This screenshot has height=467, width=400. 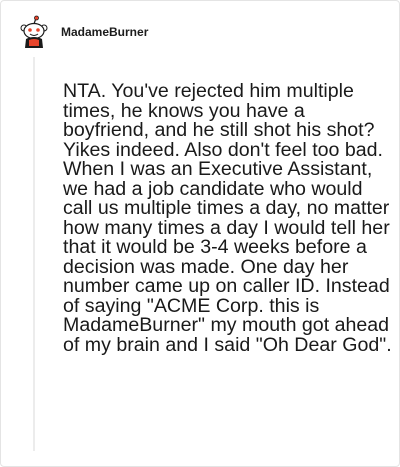 I want to click on comment-header: MadameBurner, so click(x=83, y=32).